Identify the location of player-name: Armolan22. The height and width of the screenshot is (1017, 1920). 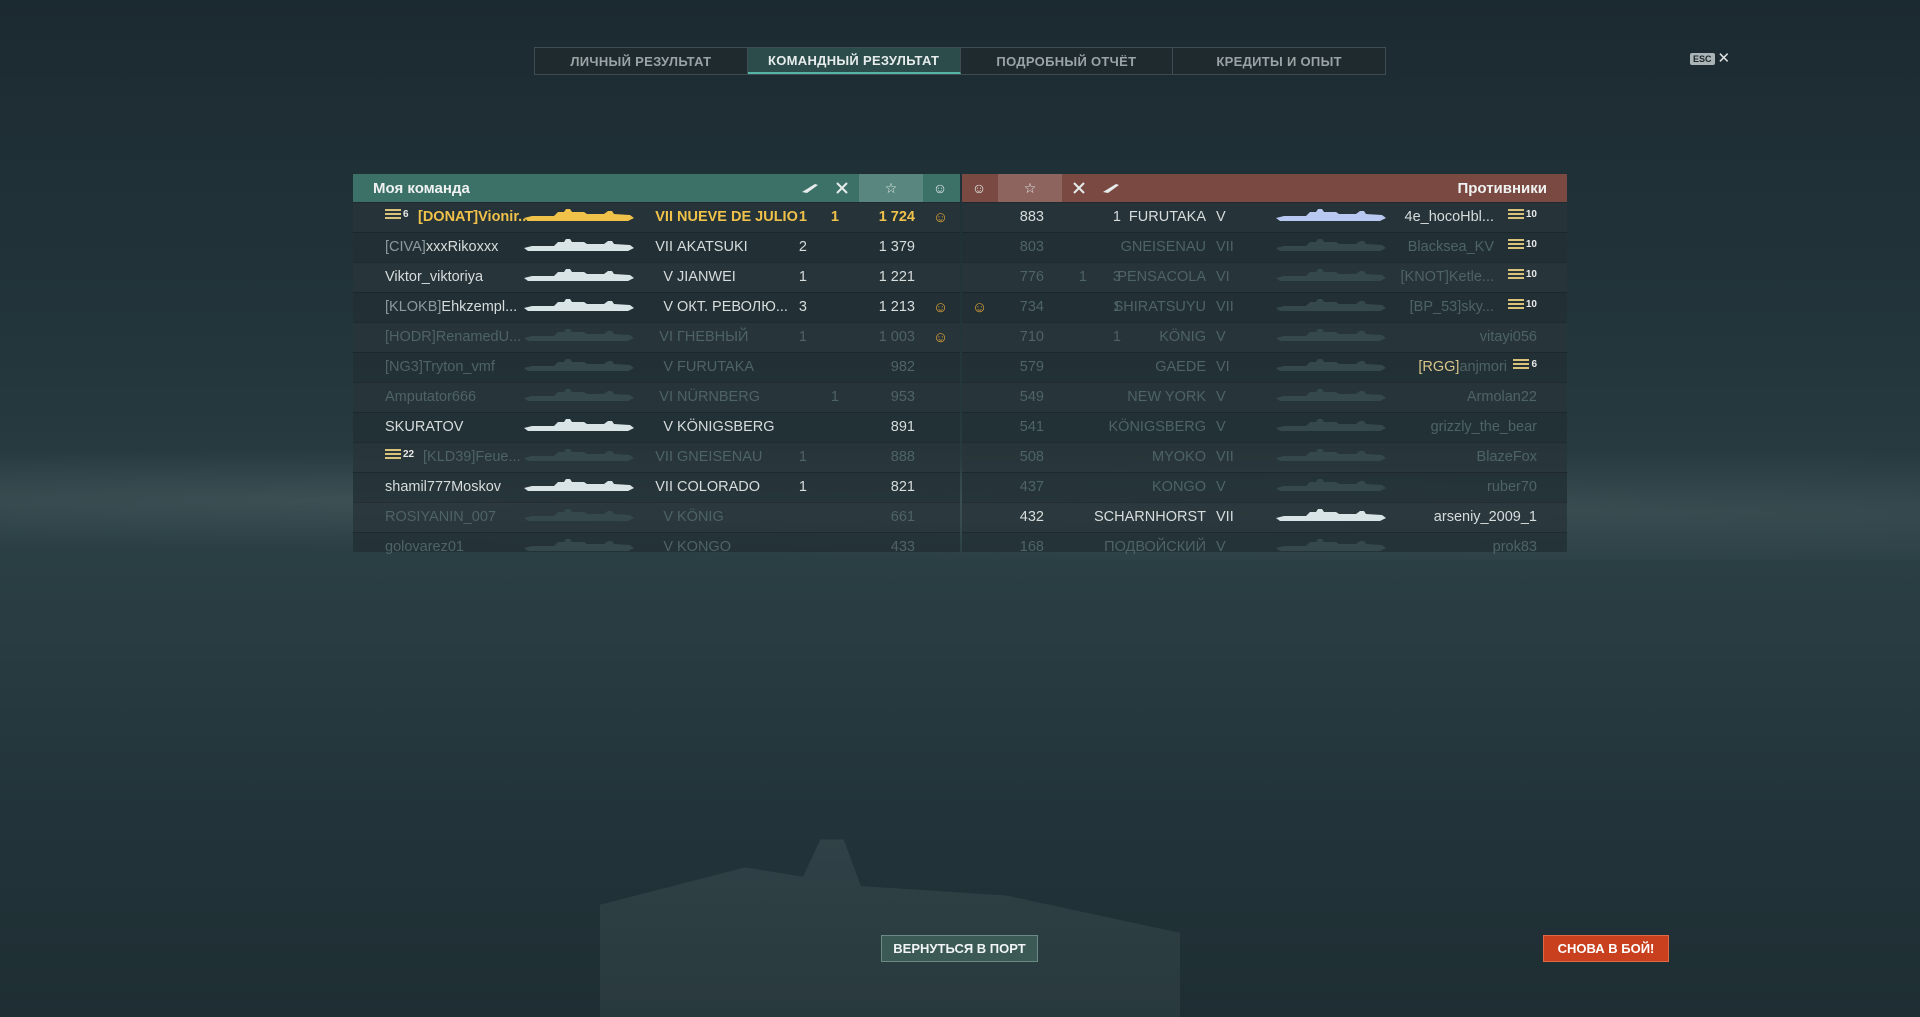
(1502, 397).